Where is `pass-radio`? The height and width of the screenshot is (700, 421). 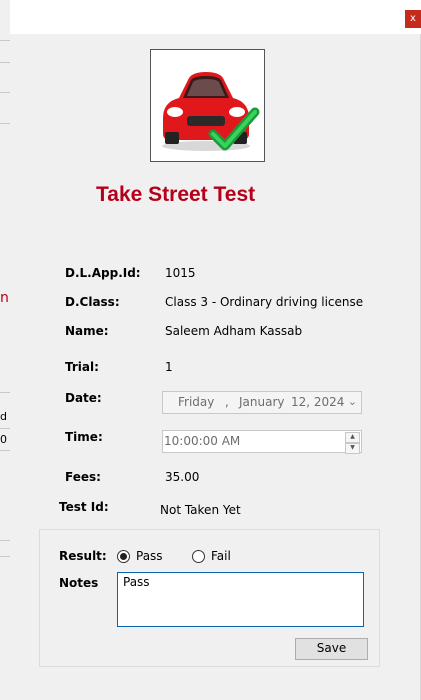
pass-radio is located at coordinates (123, 556).